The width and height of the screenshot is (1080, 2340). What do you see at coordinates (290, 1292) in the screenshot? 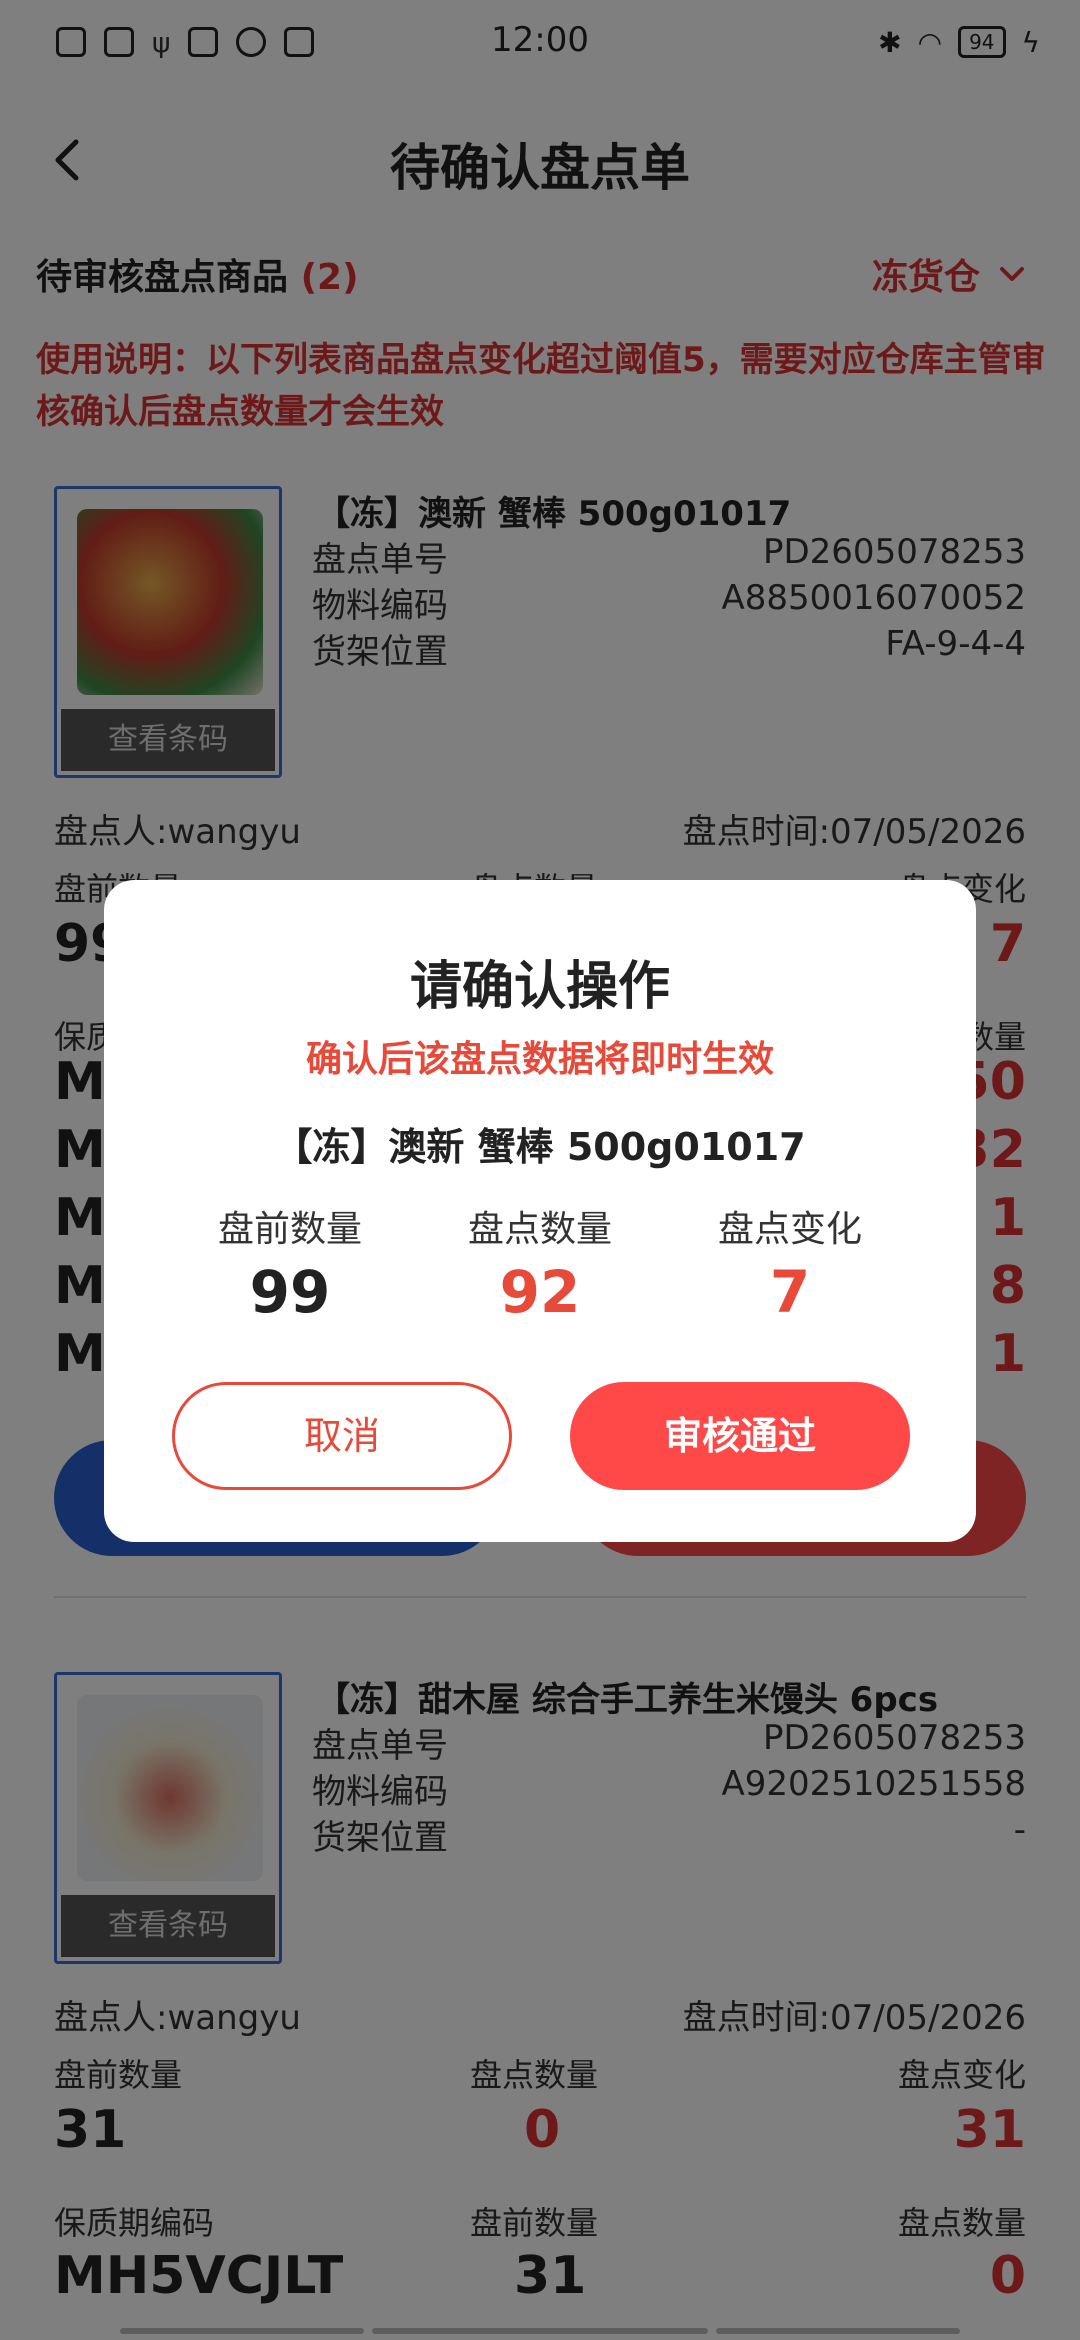
I see `dialog-qty-value: 99` at bounding box center [290, 1292].